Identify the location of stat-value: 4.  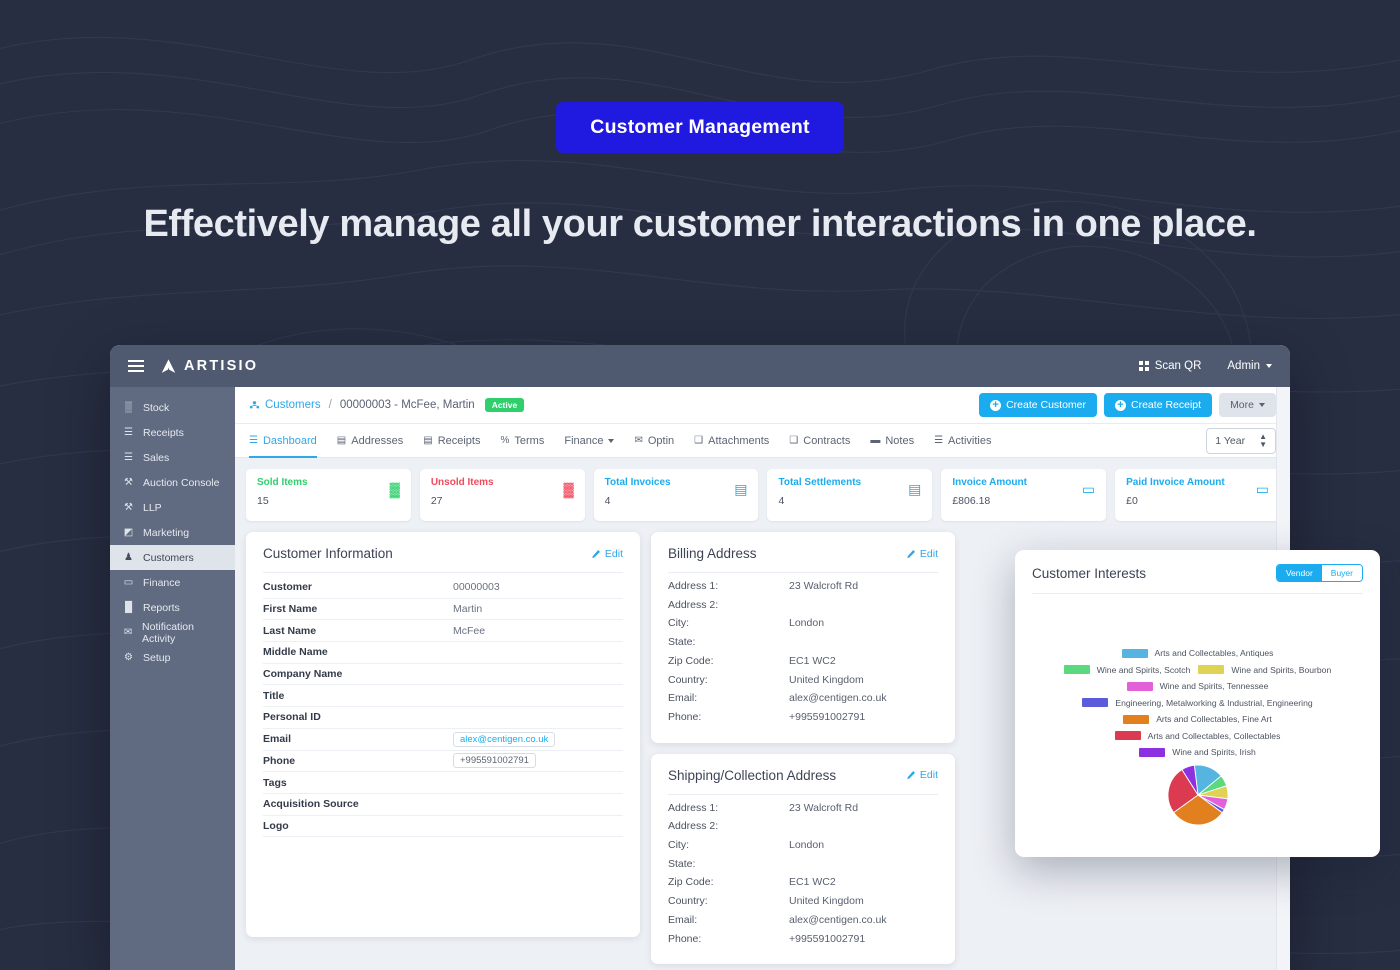
(781, 501).